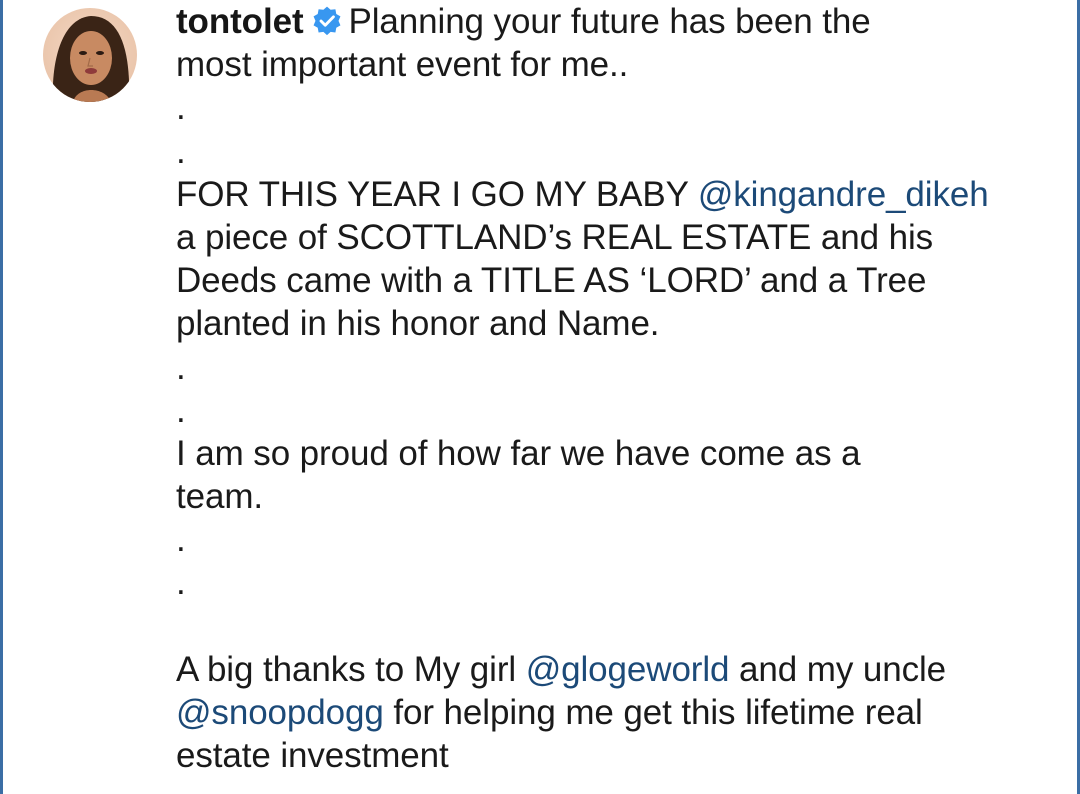 Image resolution: width=1080 pixels, height=794 pixels. I want to click on mention-link-kingandre: @kingandre_dikeh, so click(843, 194).